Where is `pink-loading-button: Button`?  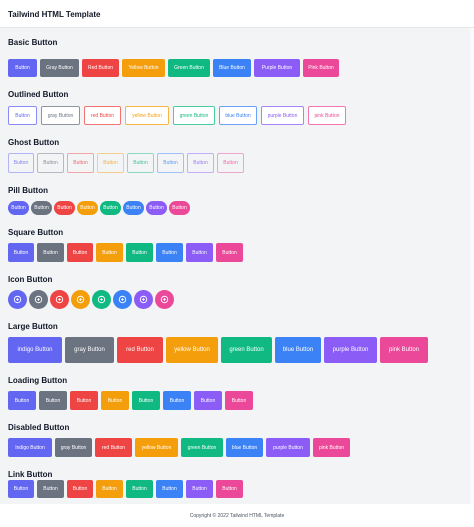
pink-loading-button: Button is located at coordinates (239, 400).